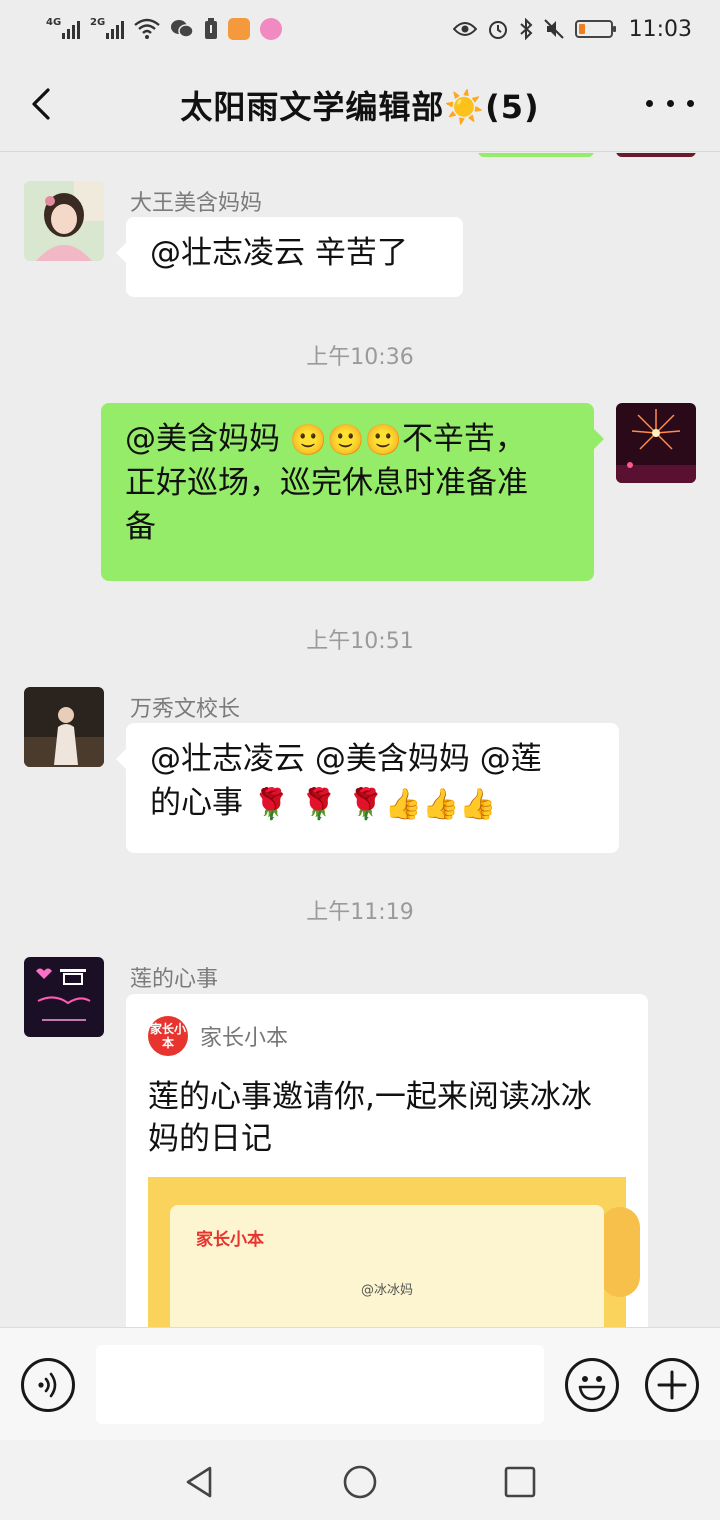 This screenshot has height=1520, width=720. I want to click on card-source-name: 家长小本, so click(244, 1038).